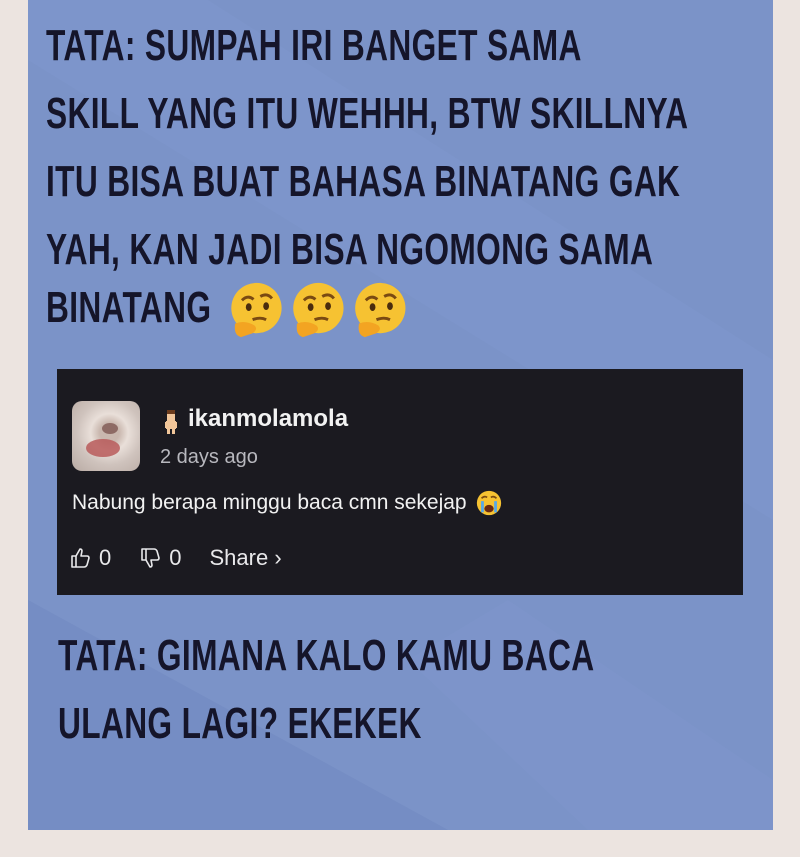  I want to click on like-button: 0, so click(90, 558).